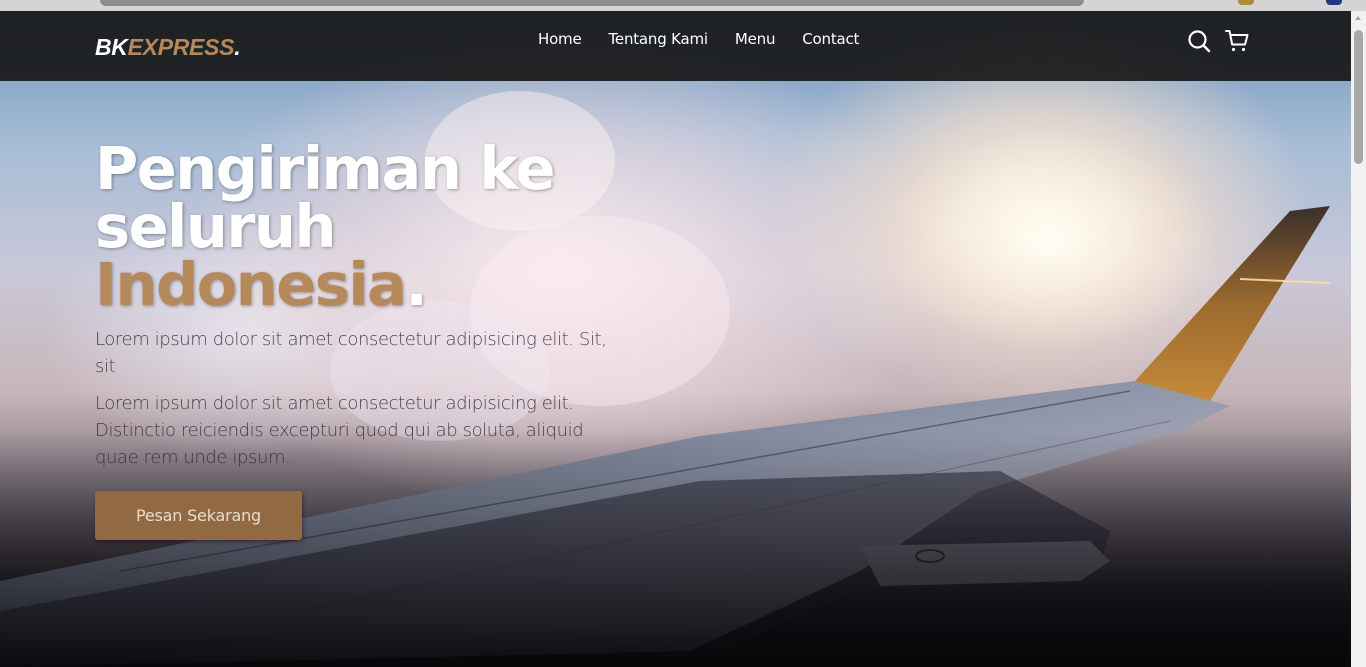  Describe the element at coordinates (659, 39) in the screenshot. I see `nav-link-tentang-kami: Tentang Kami` at that location.